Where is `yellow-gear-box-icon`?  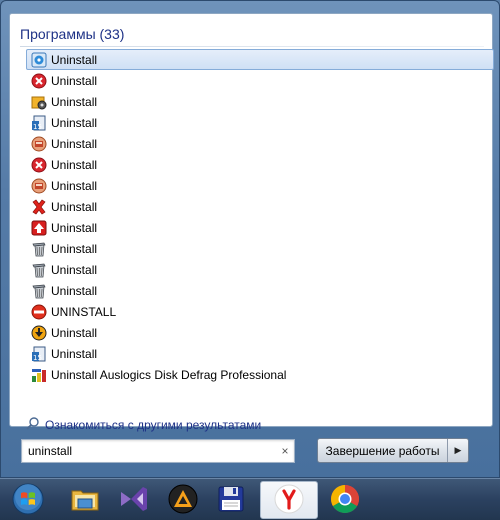 yellow-gear-box-icon is located at coordinates (39, 102).